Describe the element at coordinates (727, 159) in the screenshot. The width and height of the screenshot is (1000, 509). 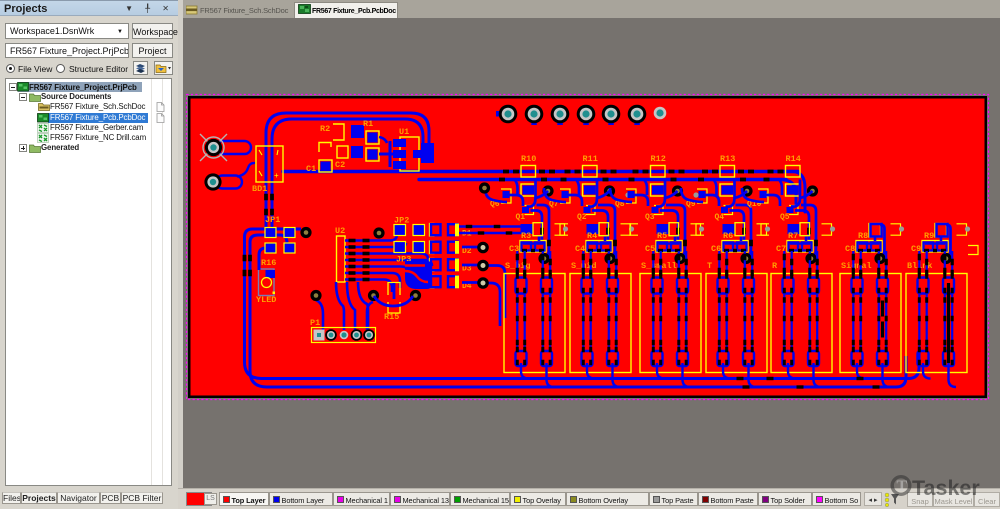
I see `svg-text: R13` at that location.